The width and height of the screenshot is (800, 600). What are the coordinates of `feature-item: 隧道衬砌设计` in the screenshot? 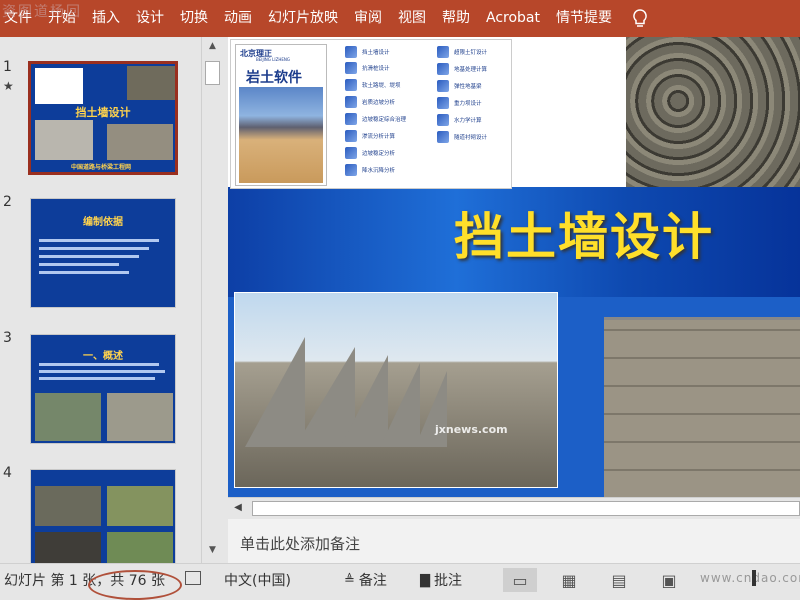 It's located at (462, 137).